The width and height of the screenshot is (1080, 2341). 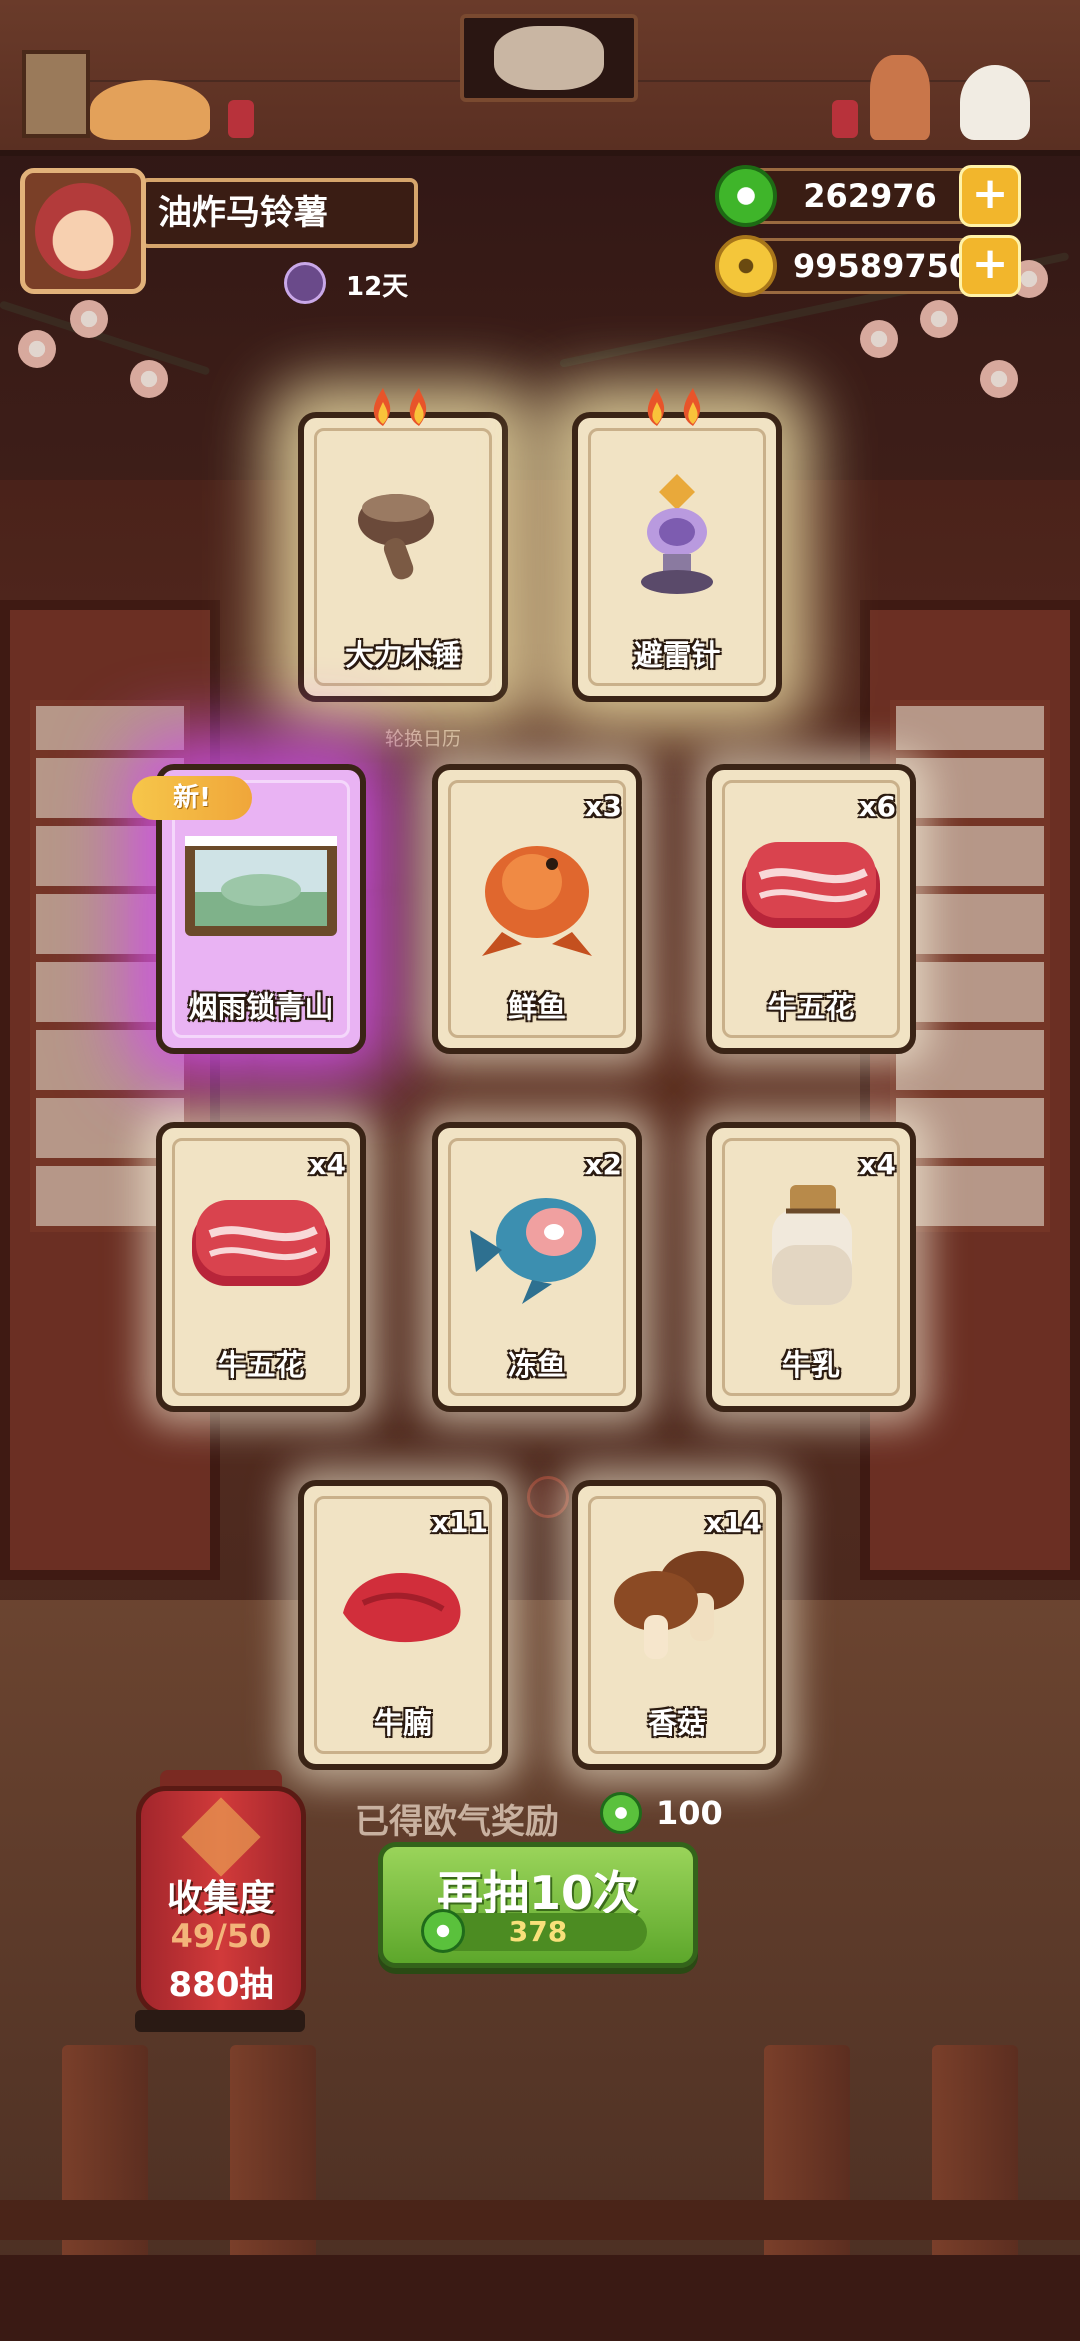 What do you see at coordinates (677, 655) in the screenshot?
I see `card-name: 避雷针` at bounding box center [677, 655].